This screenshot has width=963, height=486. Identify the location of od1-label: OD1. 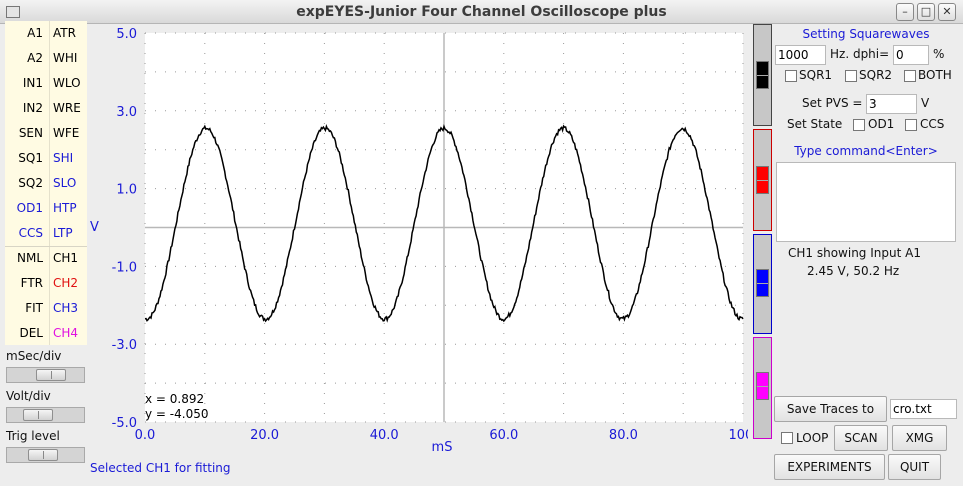
(881, 124).